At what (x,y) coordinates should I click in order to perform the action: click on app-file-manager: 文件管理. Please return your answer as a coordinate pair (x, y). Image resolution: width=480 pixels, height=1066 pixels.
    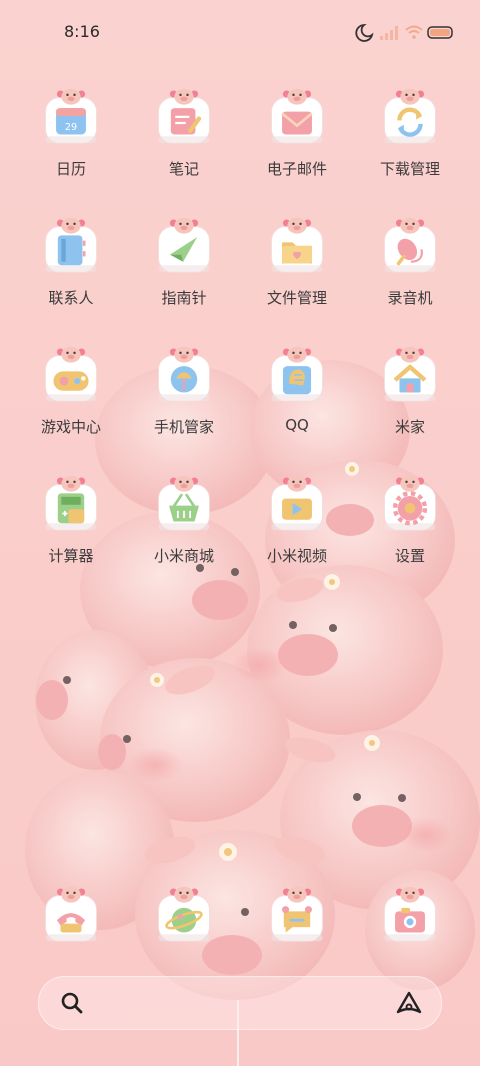
    Looking at the image, I should click on (297, 266).